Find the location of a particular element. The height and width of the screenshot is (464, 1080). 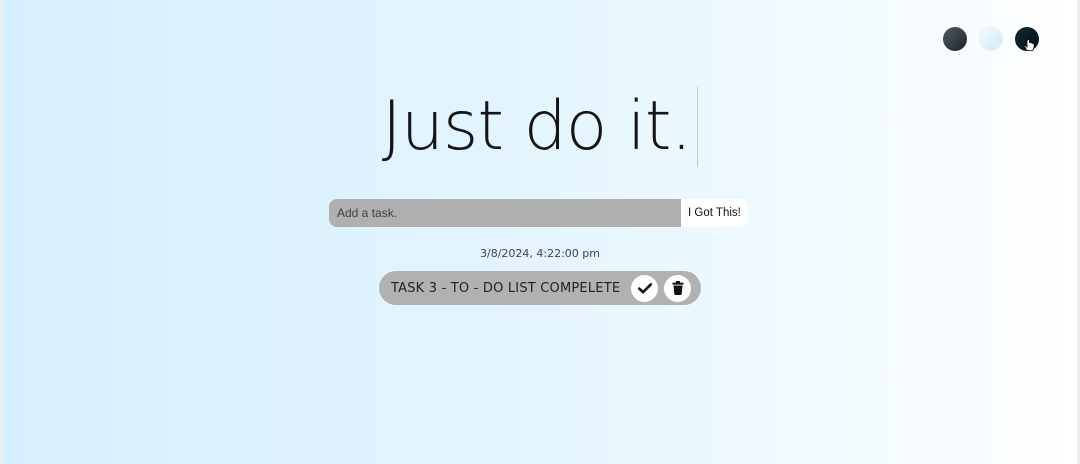

datetime-display: 3/8/2024, 4:22:00 pm is located at coordinates (540, 253).